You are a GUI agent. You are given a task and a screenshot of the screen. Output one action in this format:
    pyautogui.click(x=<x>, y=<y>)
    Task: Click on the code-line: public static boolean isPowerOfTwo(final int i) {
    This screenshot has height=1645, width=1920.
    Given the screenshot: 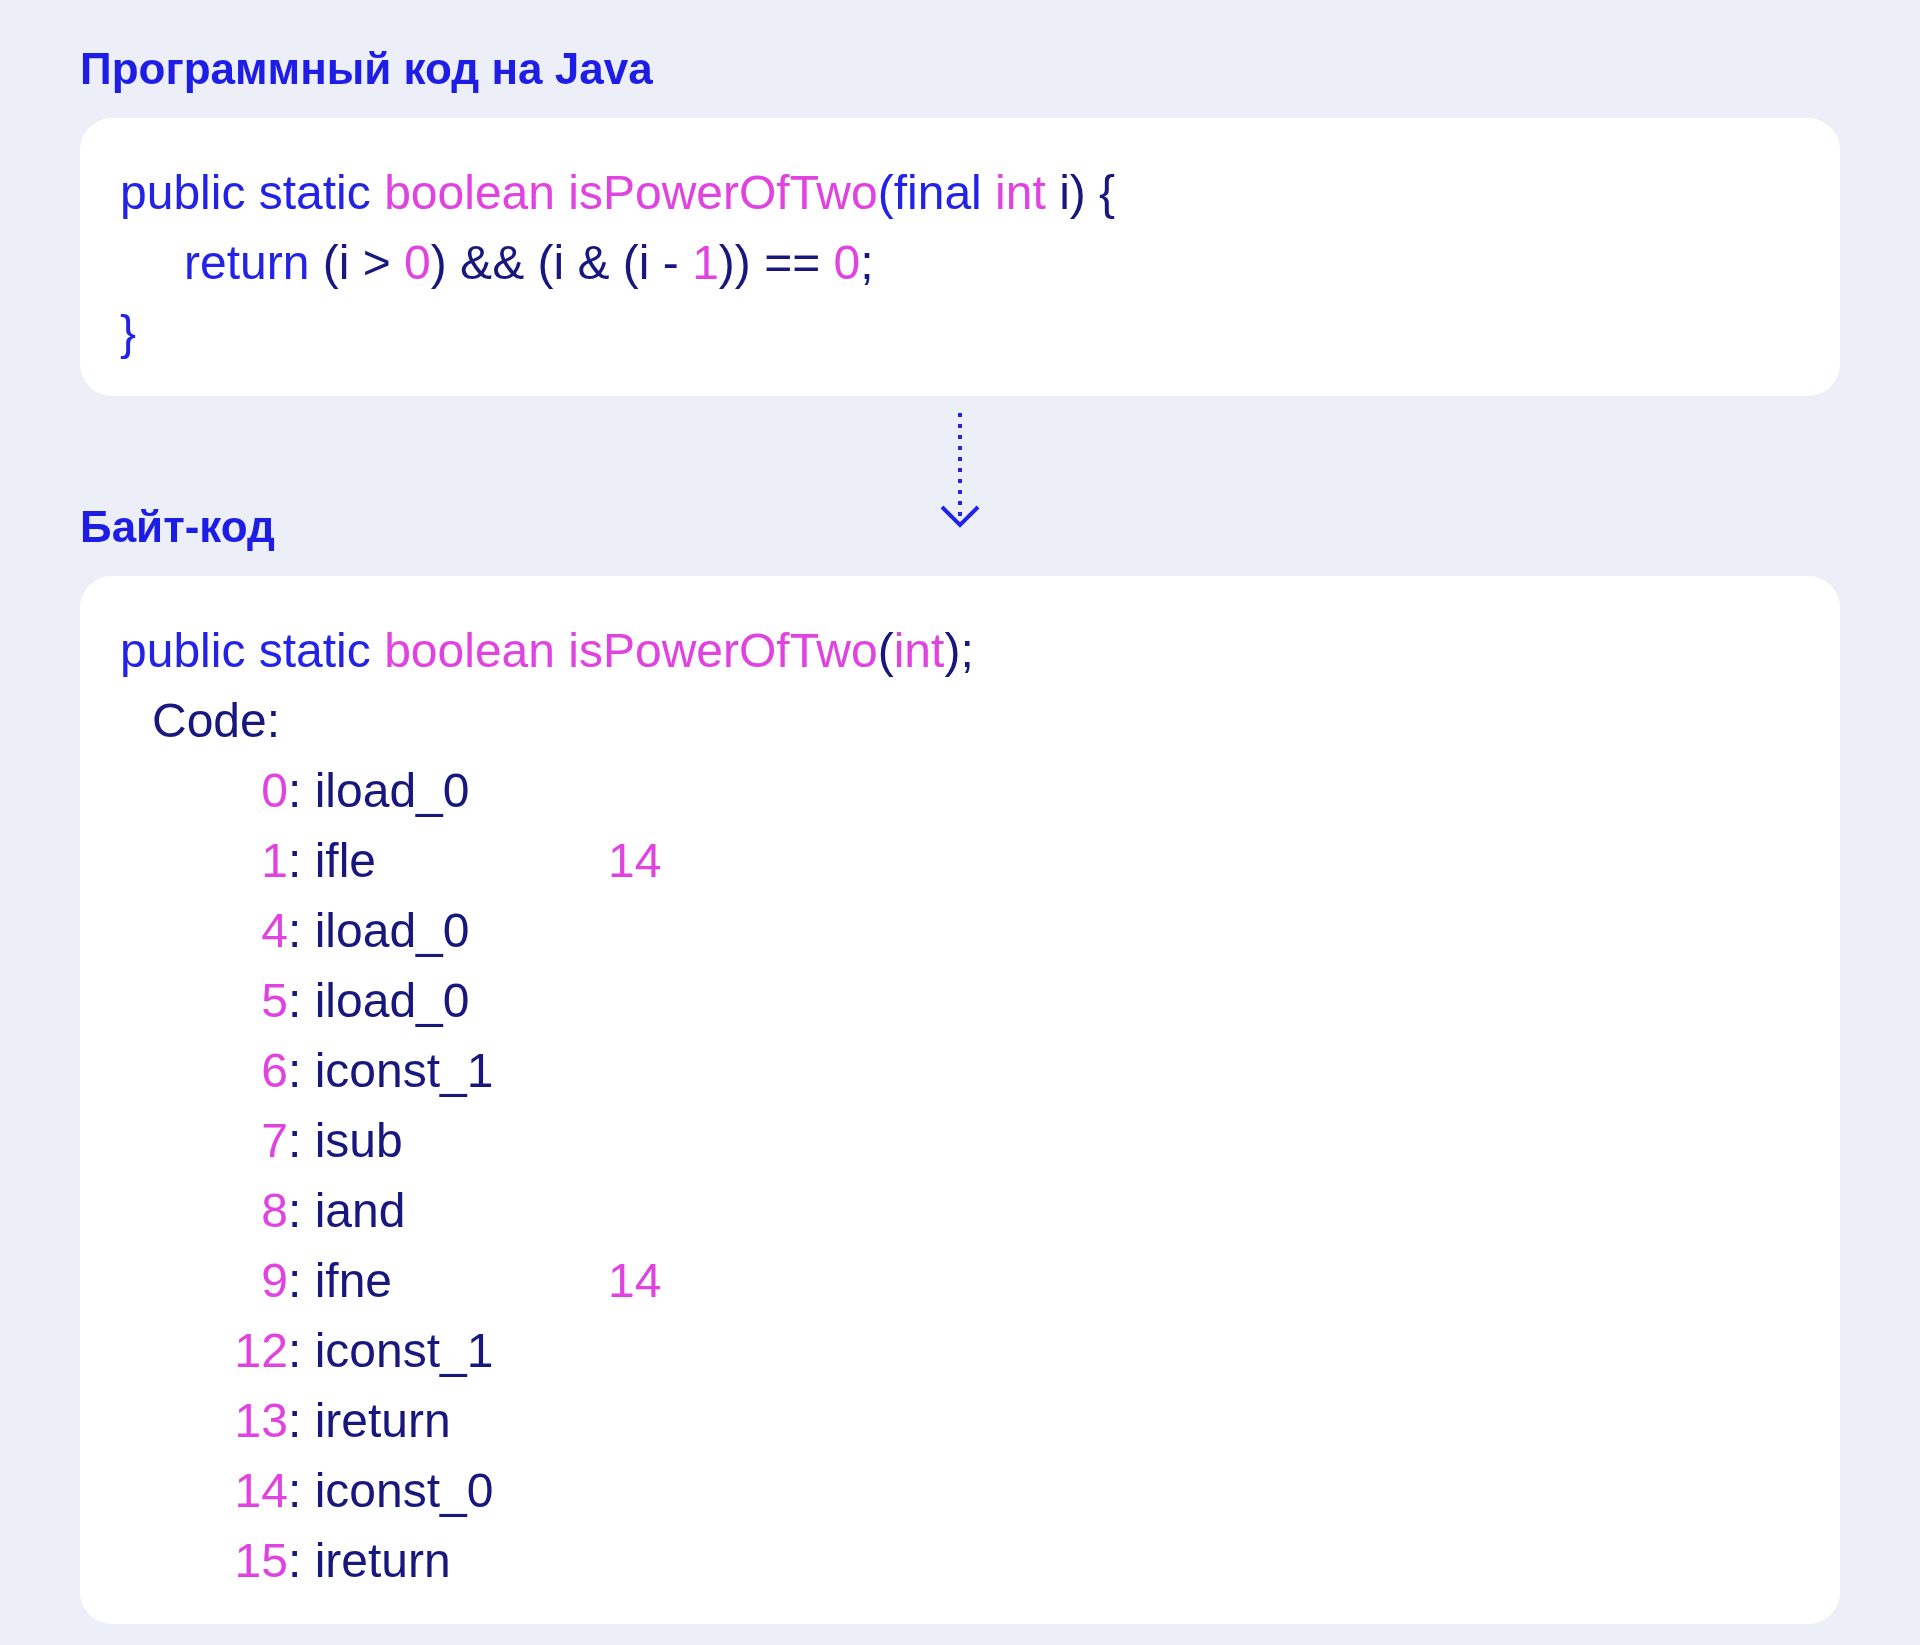 What is the action you would take?
    pyautogui.click(x=618, y=193)
    